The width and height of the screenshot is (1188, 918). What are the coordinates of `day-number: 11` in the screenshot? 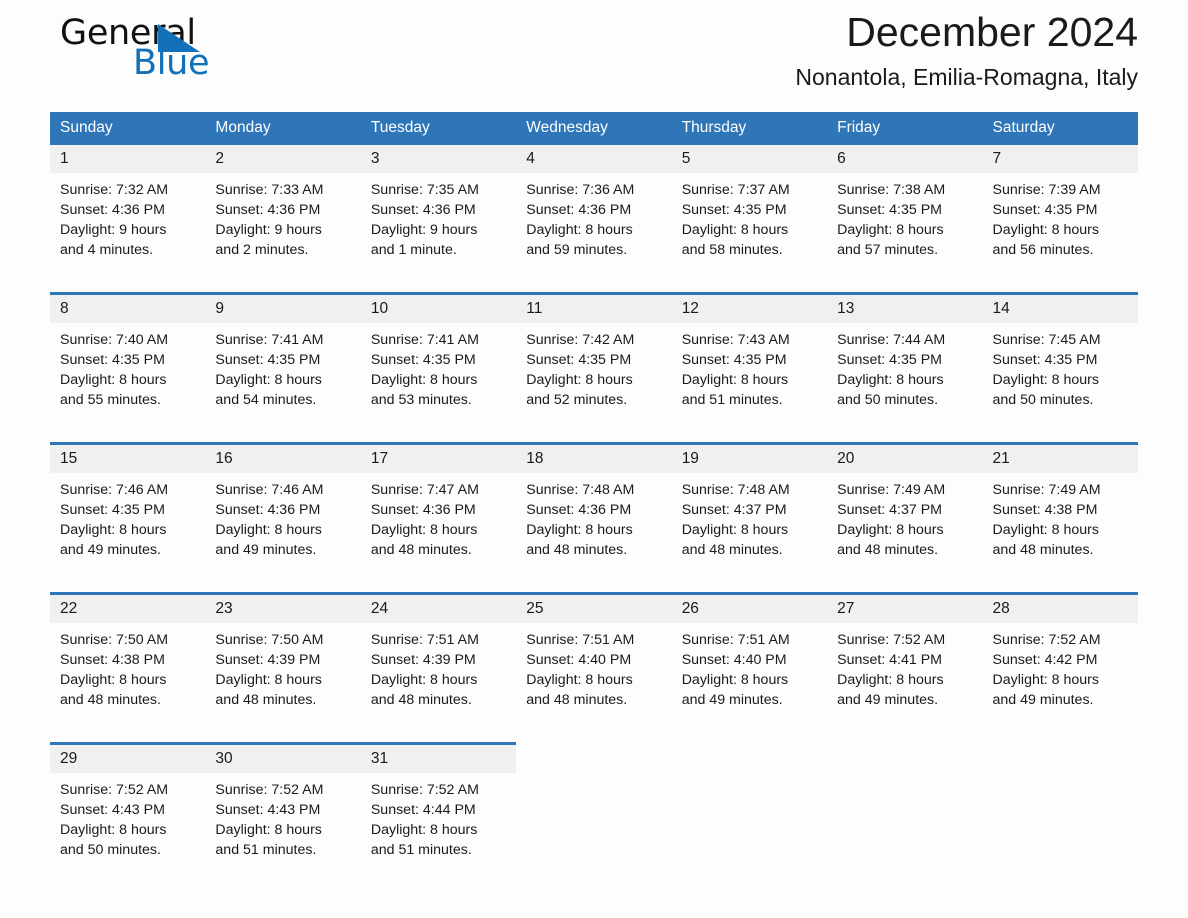 It's located at (594, 309).